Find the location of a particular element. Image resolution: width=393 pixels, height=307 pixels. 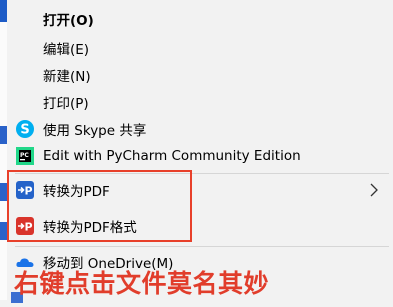

menu-item-pycharm: PC Edit with PyCharm Community Edition is located at coordinates (200, 156).